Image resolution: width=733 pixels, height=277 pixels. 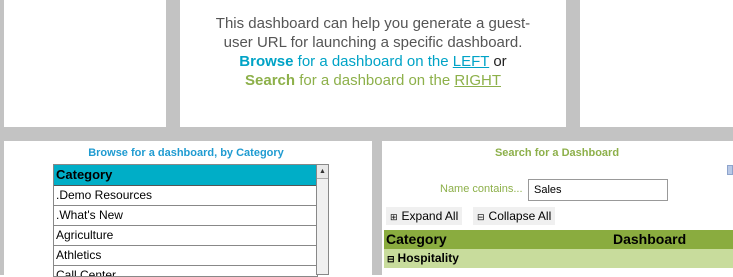 I want to click on collapse-all-button: ⊟ Collapse All, so click(x=514, y=216).